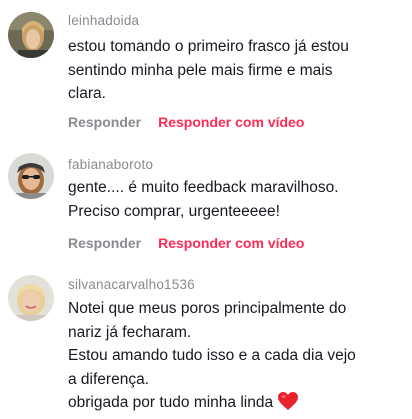 Image resolution: width=412 pixels, height=419 pixels. I want to click on heart-emoji-icon, so click(288, 405).